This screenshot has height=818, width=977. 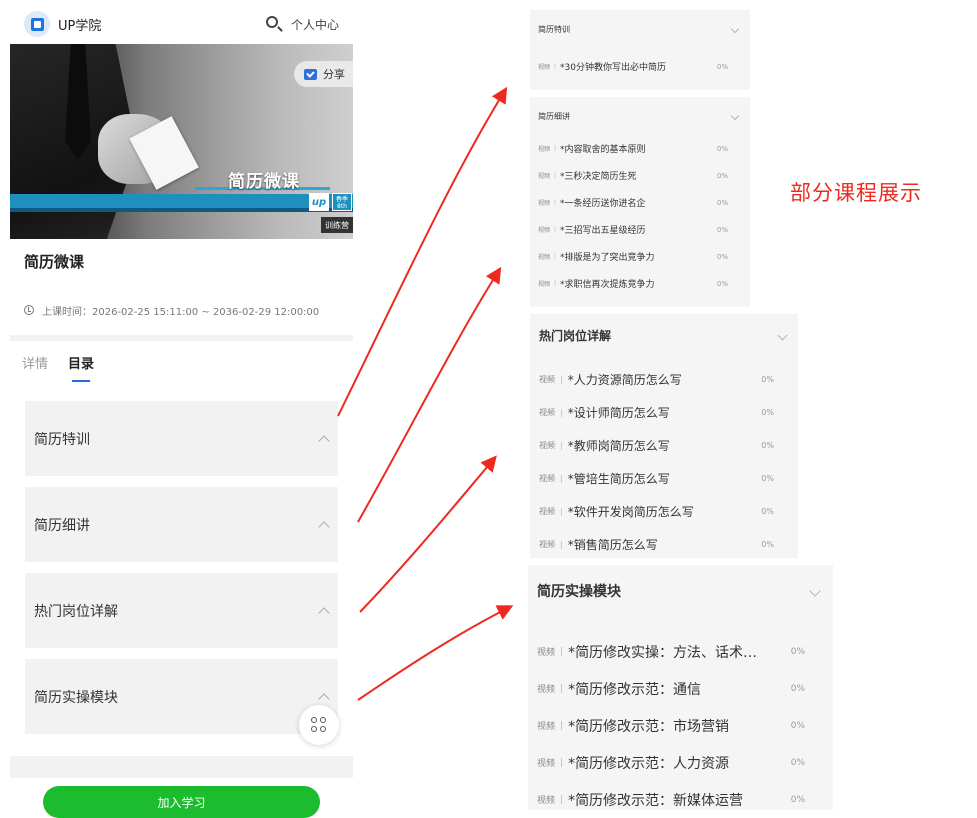 I want to click on panel-header: 简历细讲, so click(x=640, y=116).